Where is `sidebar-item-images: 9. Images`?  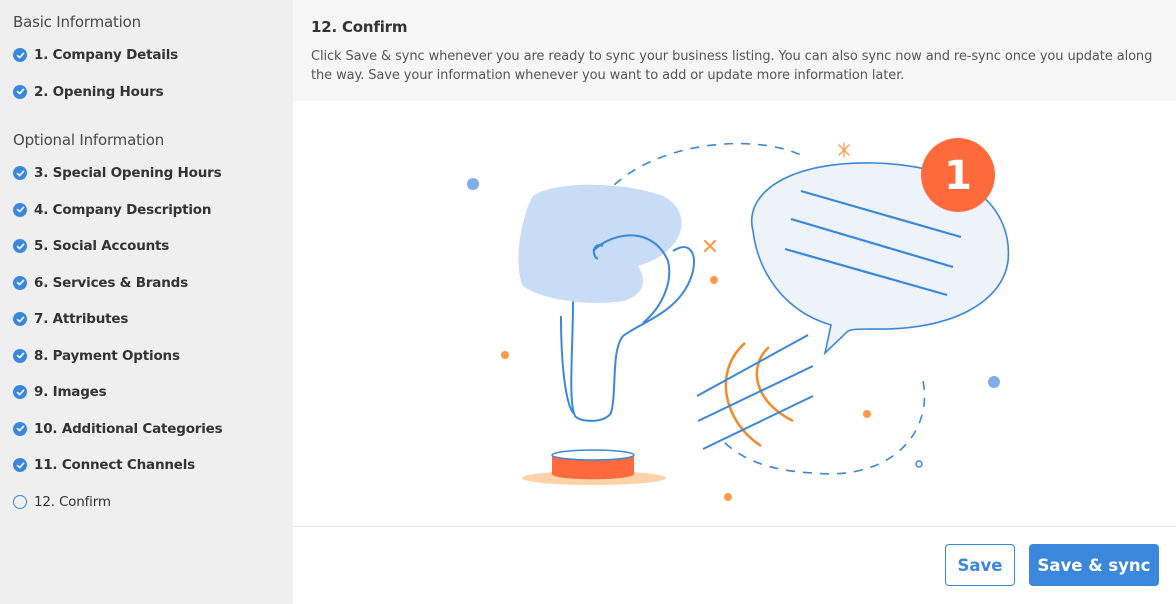 sidebar-item-images: 9. Images is located at coordinates (146, 392).